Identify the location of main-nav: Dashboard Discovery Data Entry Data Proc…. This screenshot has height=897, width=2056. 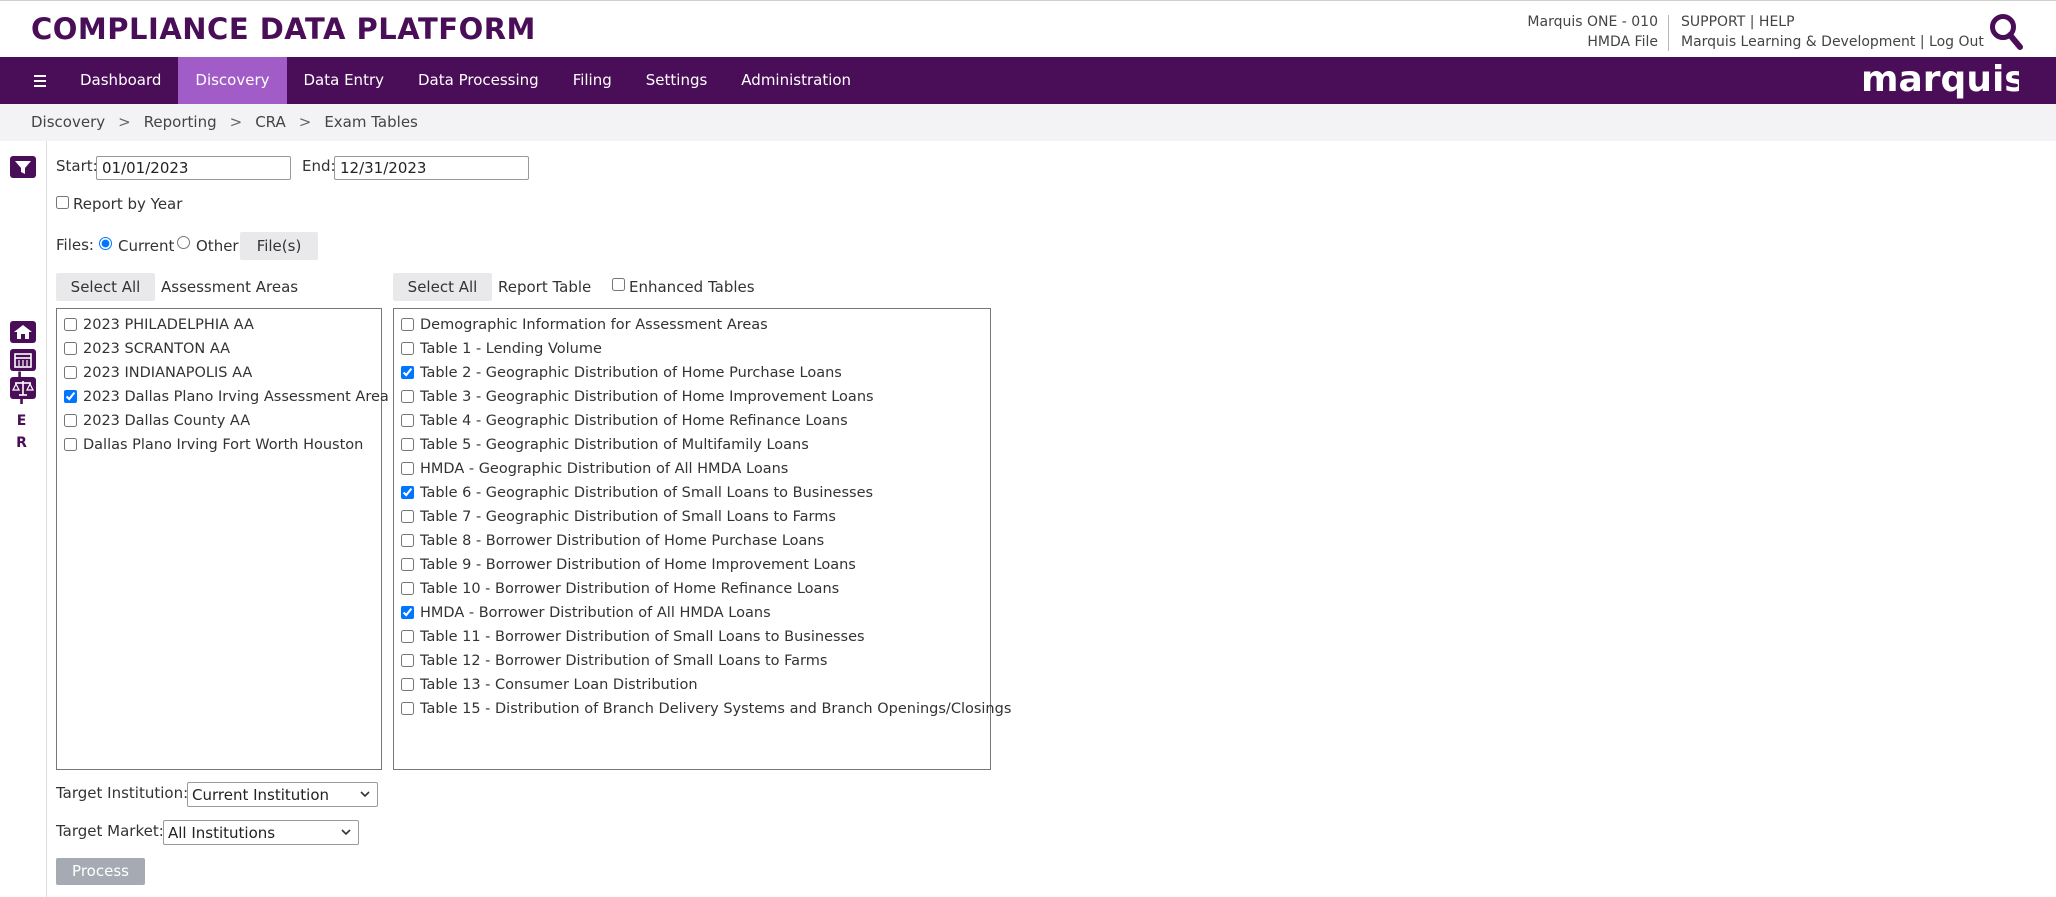
(1028, 80).